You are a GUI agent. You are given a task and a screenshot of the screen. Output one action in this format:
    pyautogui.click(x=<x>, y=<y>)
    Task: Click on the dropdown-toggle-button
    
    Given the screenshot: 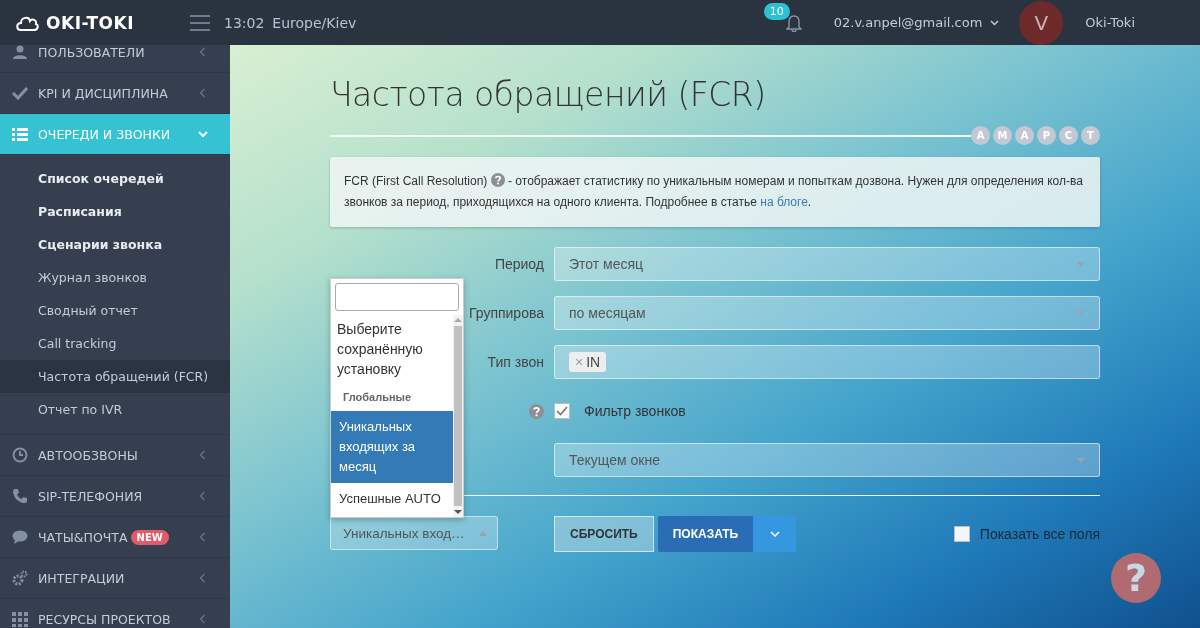 What is the action you would take?
    pyautogui.click(x=775, y=534)
    